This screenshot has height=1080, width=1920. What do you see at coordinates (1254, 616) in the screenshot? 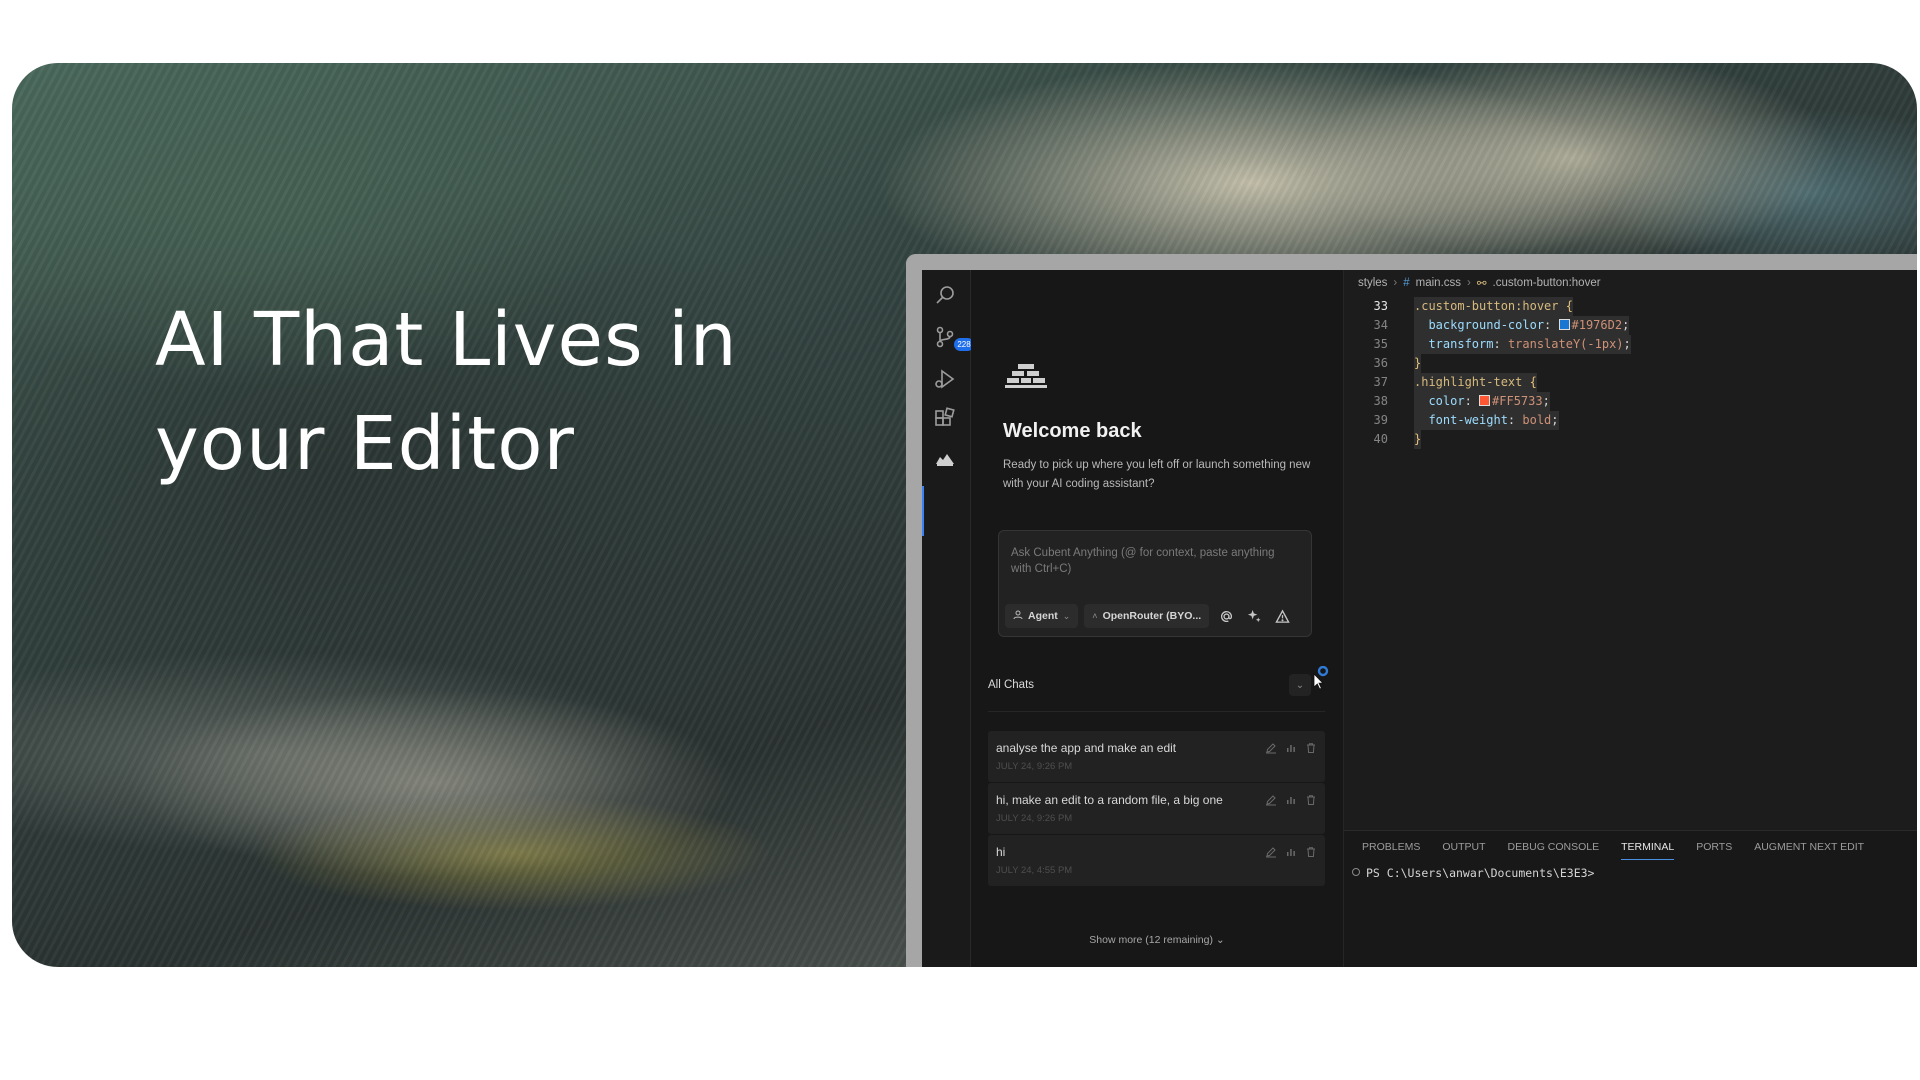
I see `sparkle-icon` at bounding box center [1254, 616].